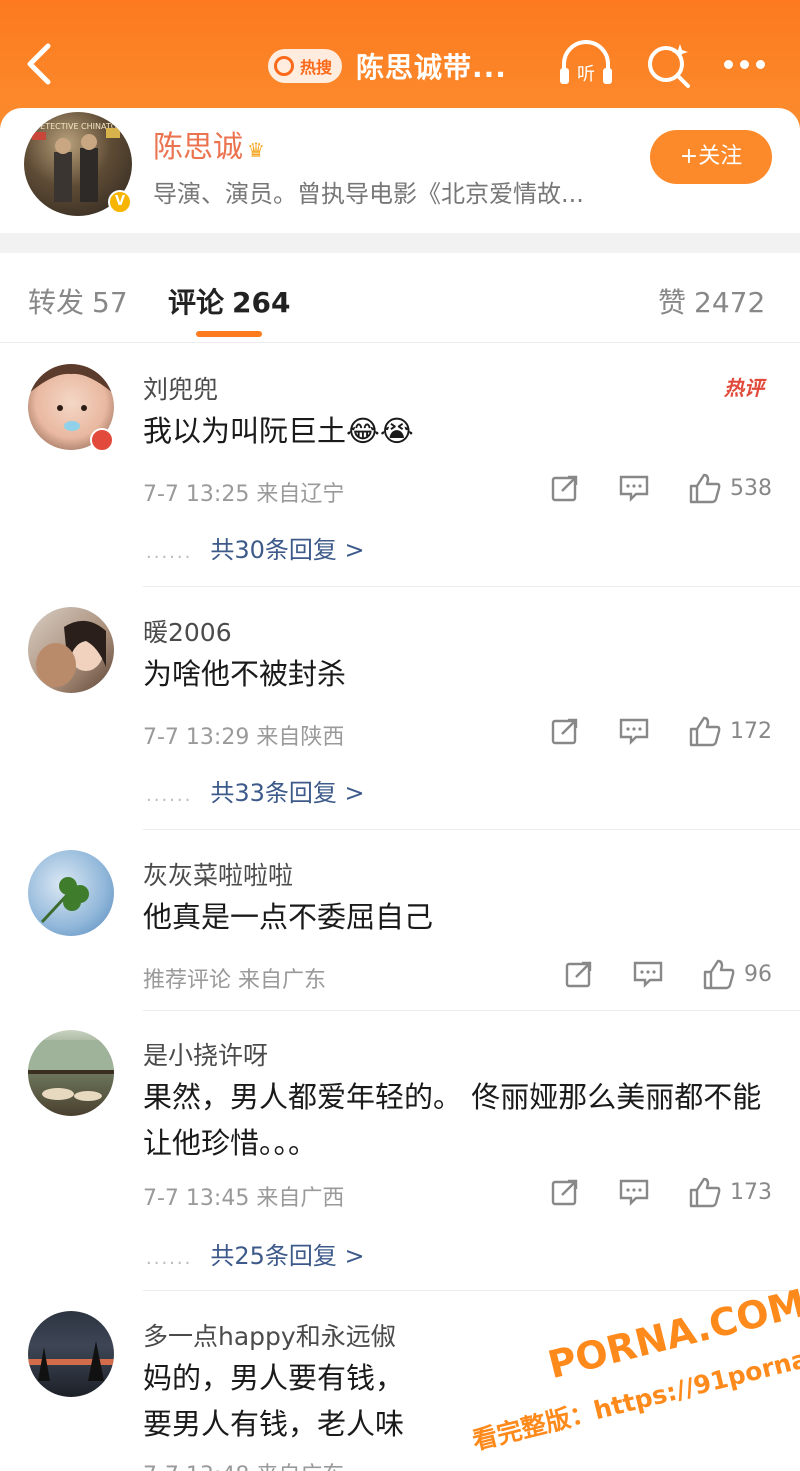  I want to click on tab-count: 264, so click(261, 302).